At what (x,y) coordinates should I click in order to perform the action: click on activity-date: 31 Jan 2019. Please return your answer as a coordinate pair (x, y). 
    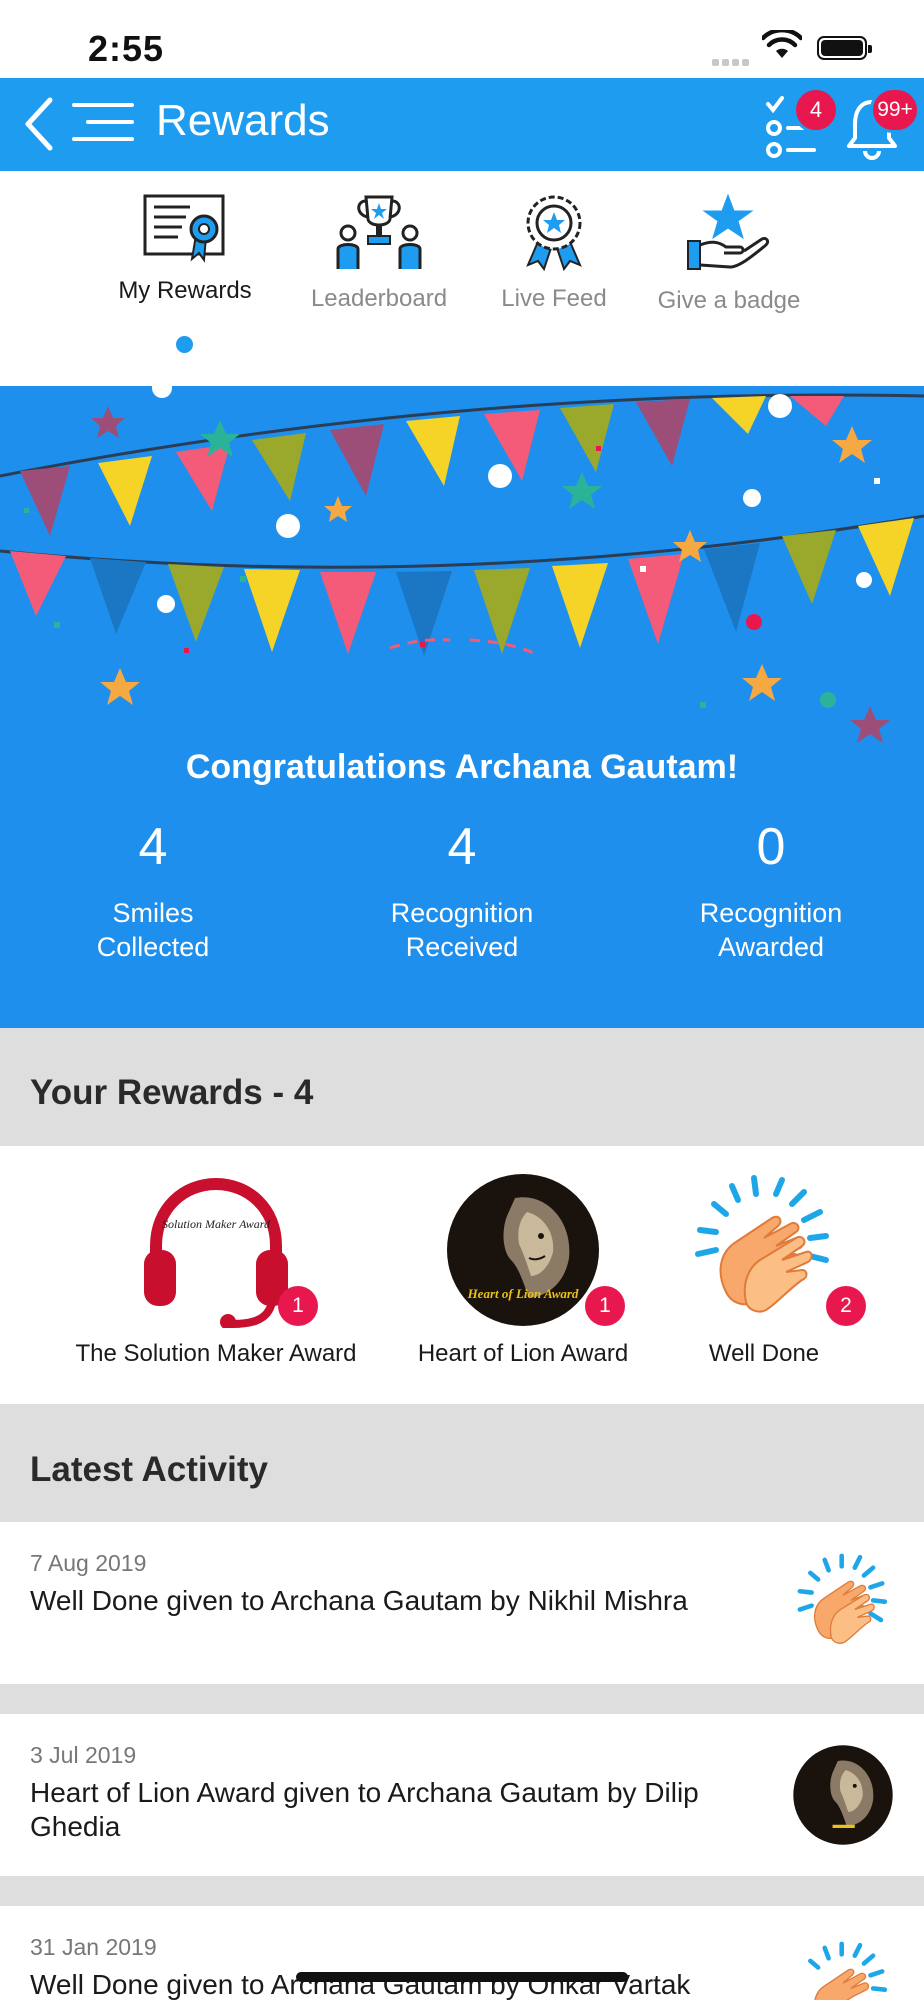
    Looking at the image, I should click on (93, 1947).